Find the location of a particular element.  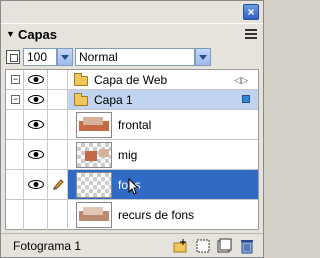

panel-title: Capas is located at coordinates (38, 34).